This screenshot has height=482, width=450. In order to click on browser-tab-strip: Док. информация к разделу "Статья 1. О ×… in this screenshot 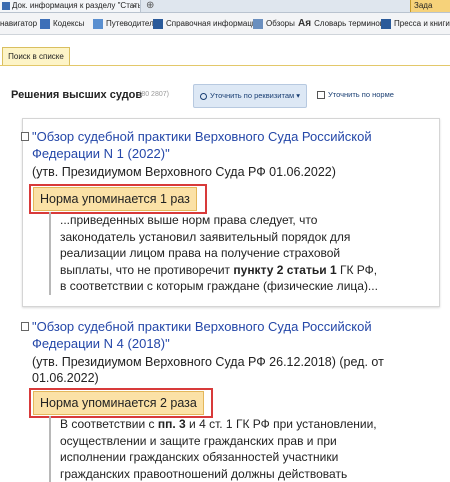, I will do `click(225, 6)`.